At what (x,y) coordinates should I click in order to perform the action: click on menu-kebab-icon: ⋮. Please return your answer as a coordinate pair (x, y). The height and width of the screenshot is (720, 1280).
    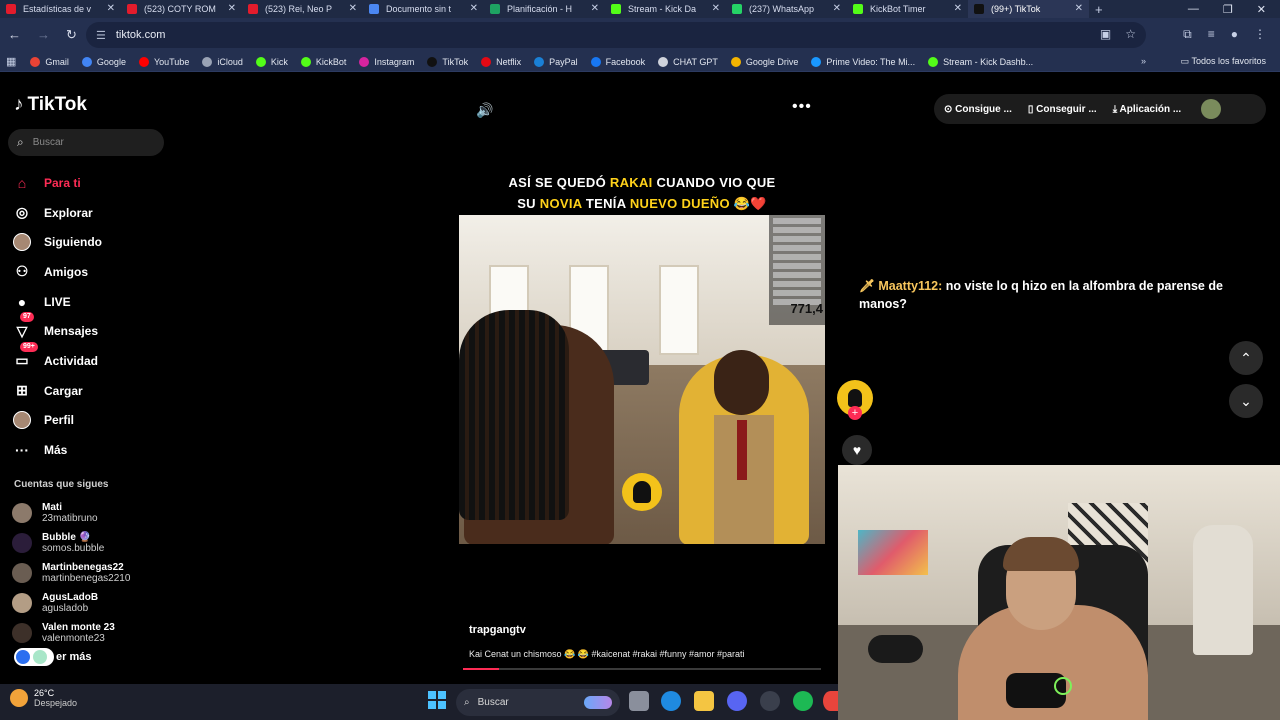
    Looking at the image, I should click on (1260, 34).